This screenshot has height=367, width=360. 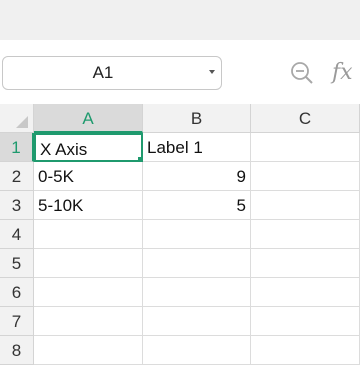 What do you see at coordinates (305, 176) in the screenshot?
I see `cell-c2` at bounding box center [305, 176].